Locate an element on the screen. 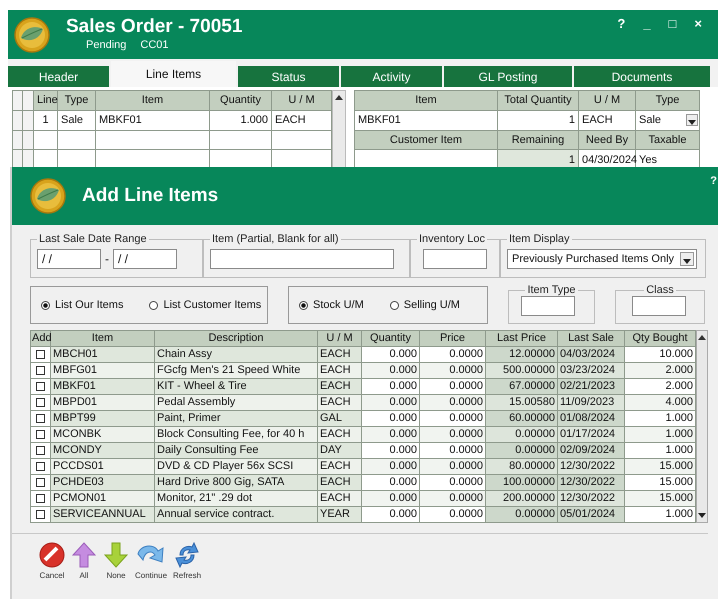 Image resolution: width=723 pixels, height=599 pixels. radio-button: Stock U/M is located at coordinates (331, 305).